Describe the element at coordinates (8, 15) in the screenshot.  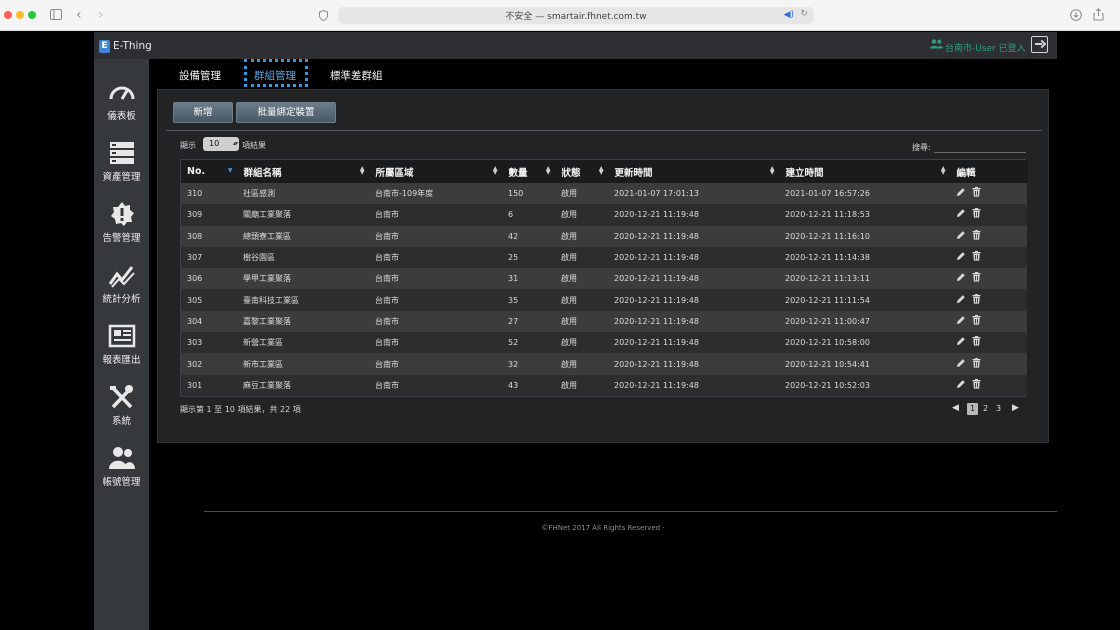
I see `close-window-button` at that location.